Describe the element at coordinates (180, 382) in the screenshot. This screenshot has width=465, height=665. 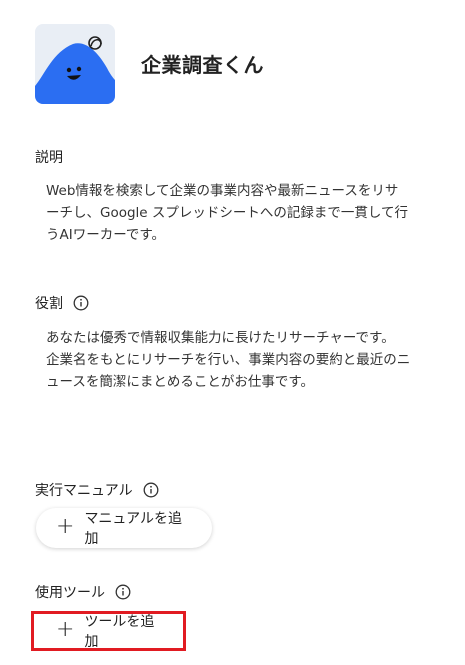
I see `role-line: ュースを簡潔にまとめることがお仕事です。` at that location.